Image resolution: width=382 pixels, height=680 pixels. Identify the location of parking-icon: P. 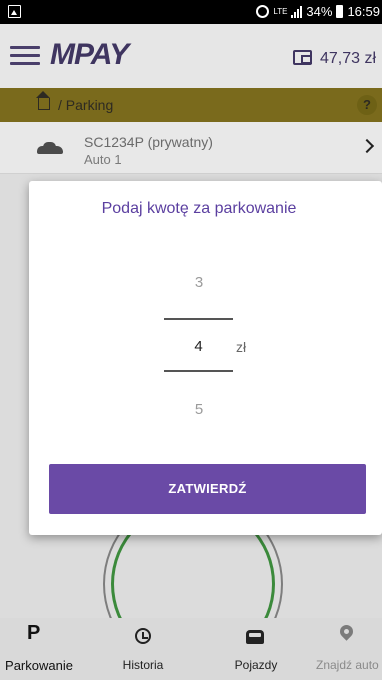
(34, 633).